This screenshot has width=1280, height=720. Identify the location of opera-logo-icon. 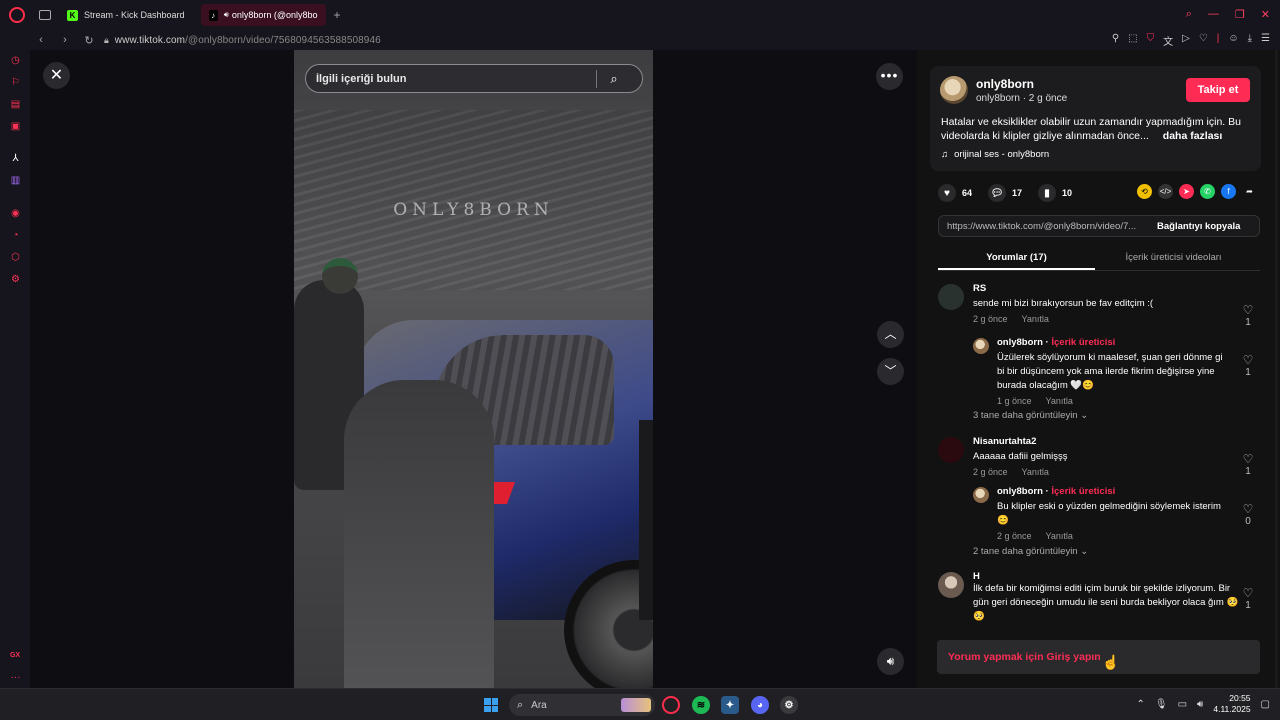
(17, 15).